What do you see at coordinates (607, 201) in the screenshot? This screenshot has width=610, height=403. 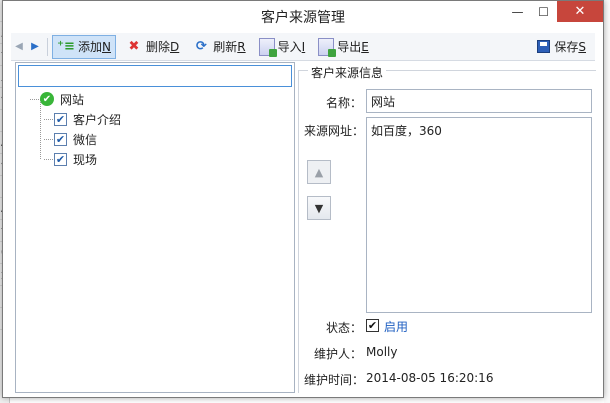 I see `background-app-edge` at bounding box center [607, 201].